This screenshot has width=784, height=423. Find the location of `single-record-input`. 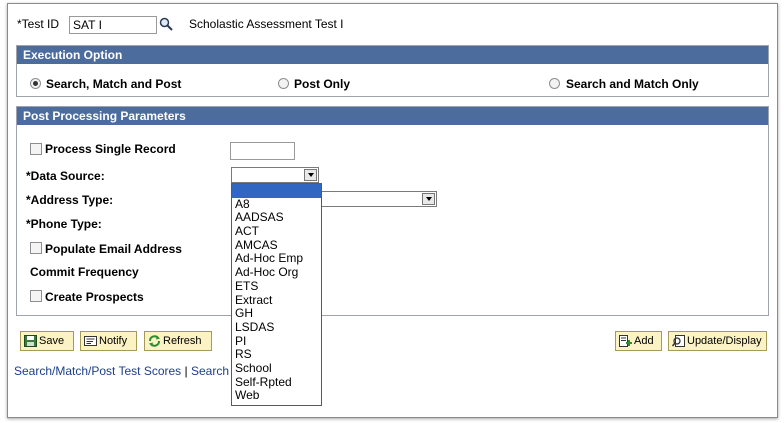

single-record-input is located at coordinates (262, 151).